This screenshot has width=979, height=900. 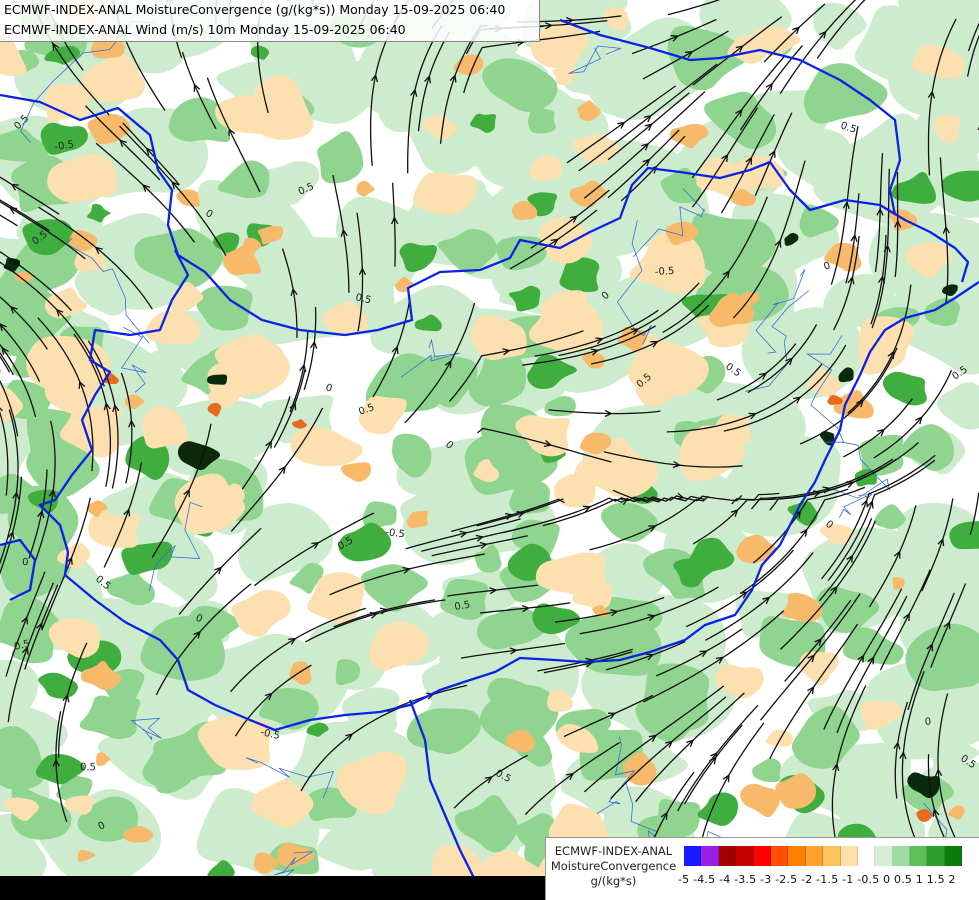 What do you see at coordinates (665, 272) in the screenshot?
I see `contour-label: -0.5` at bounding box center [665, 272].